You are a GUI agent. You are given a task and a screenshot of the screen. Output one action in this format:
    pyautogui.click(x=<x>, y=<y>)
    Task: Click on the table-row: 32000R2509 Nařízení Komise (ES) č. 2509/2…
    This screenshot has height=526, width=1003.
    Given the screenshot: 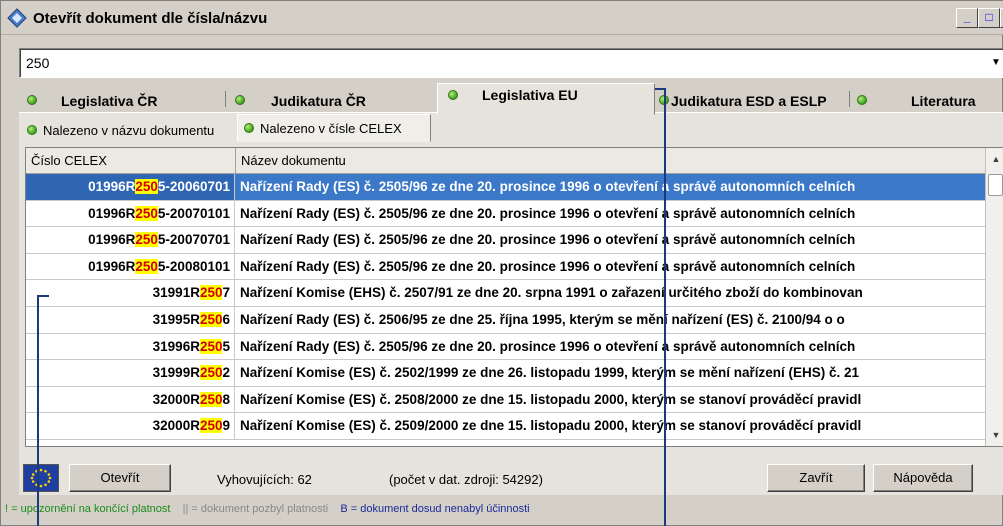 What is the action you would take?
    pyautogui.click(x=506, y=426)
    